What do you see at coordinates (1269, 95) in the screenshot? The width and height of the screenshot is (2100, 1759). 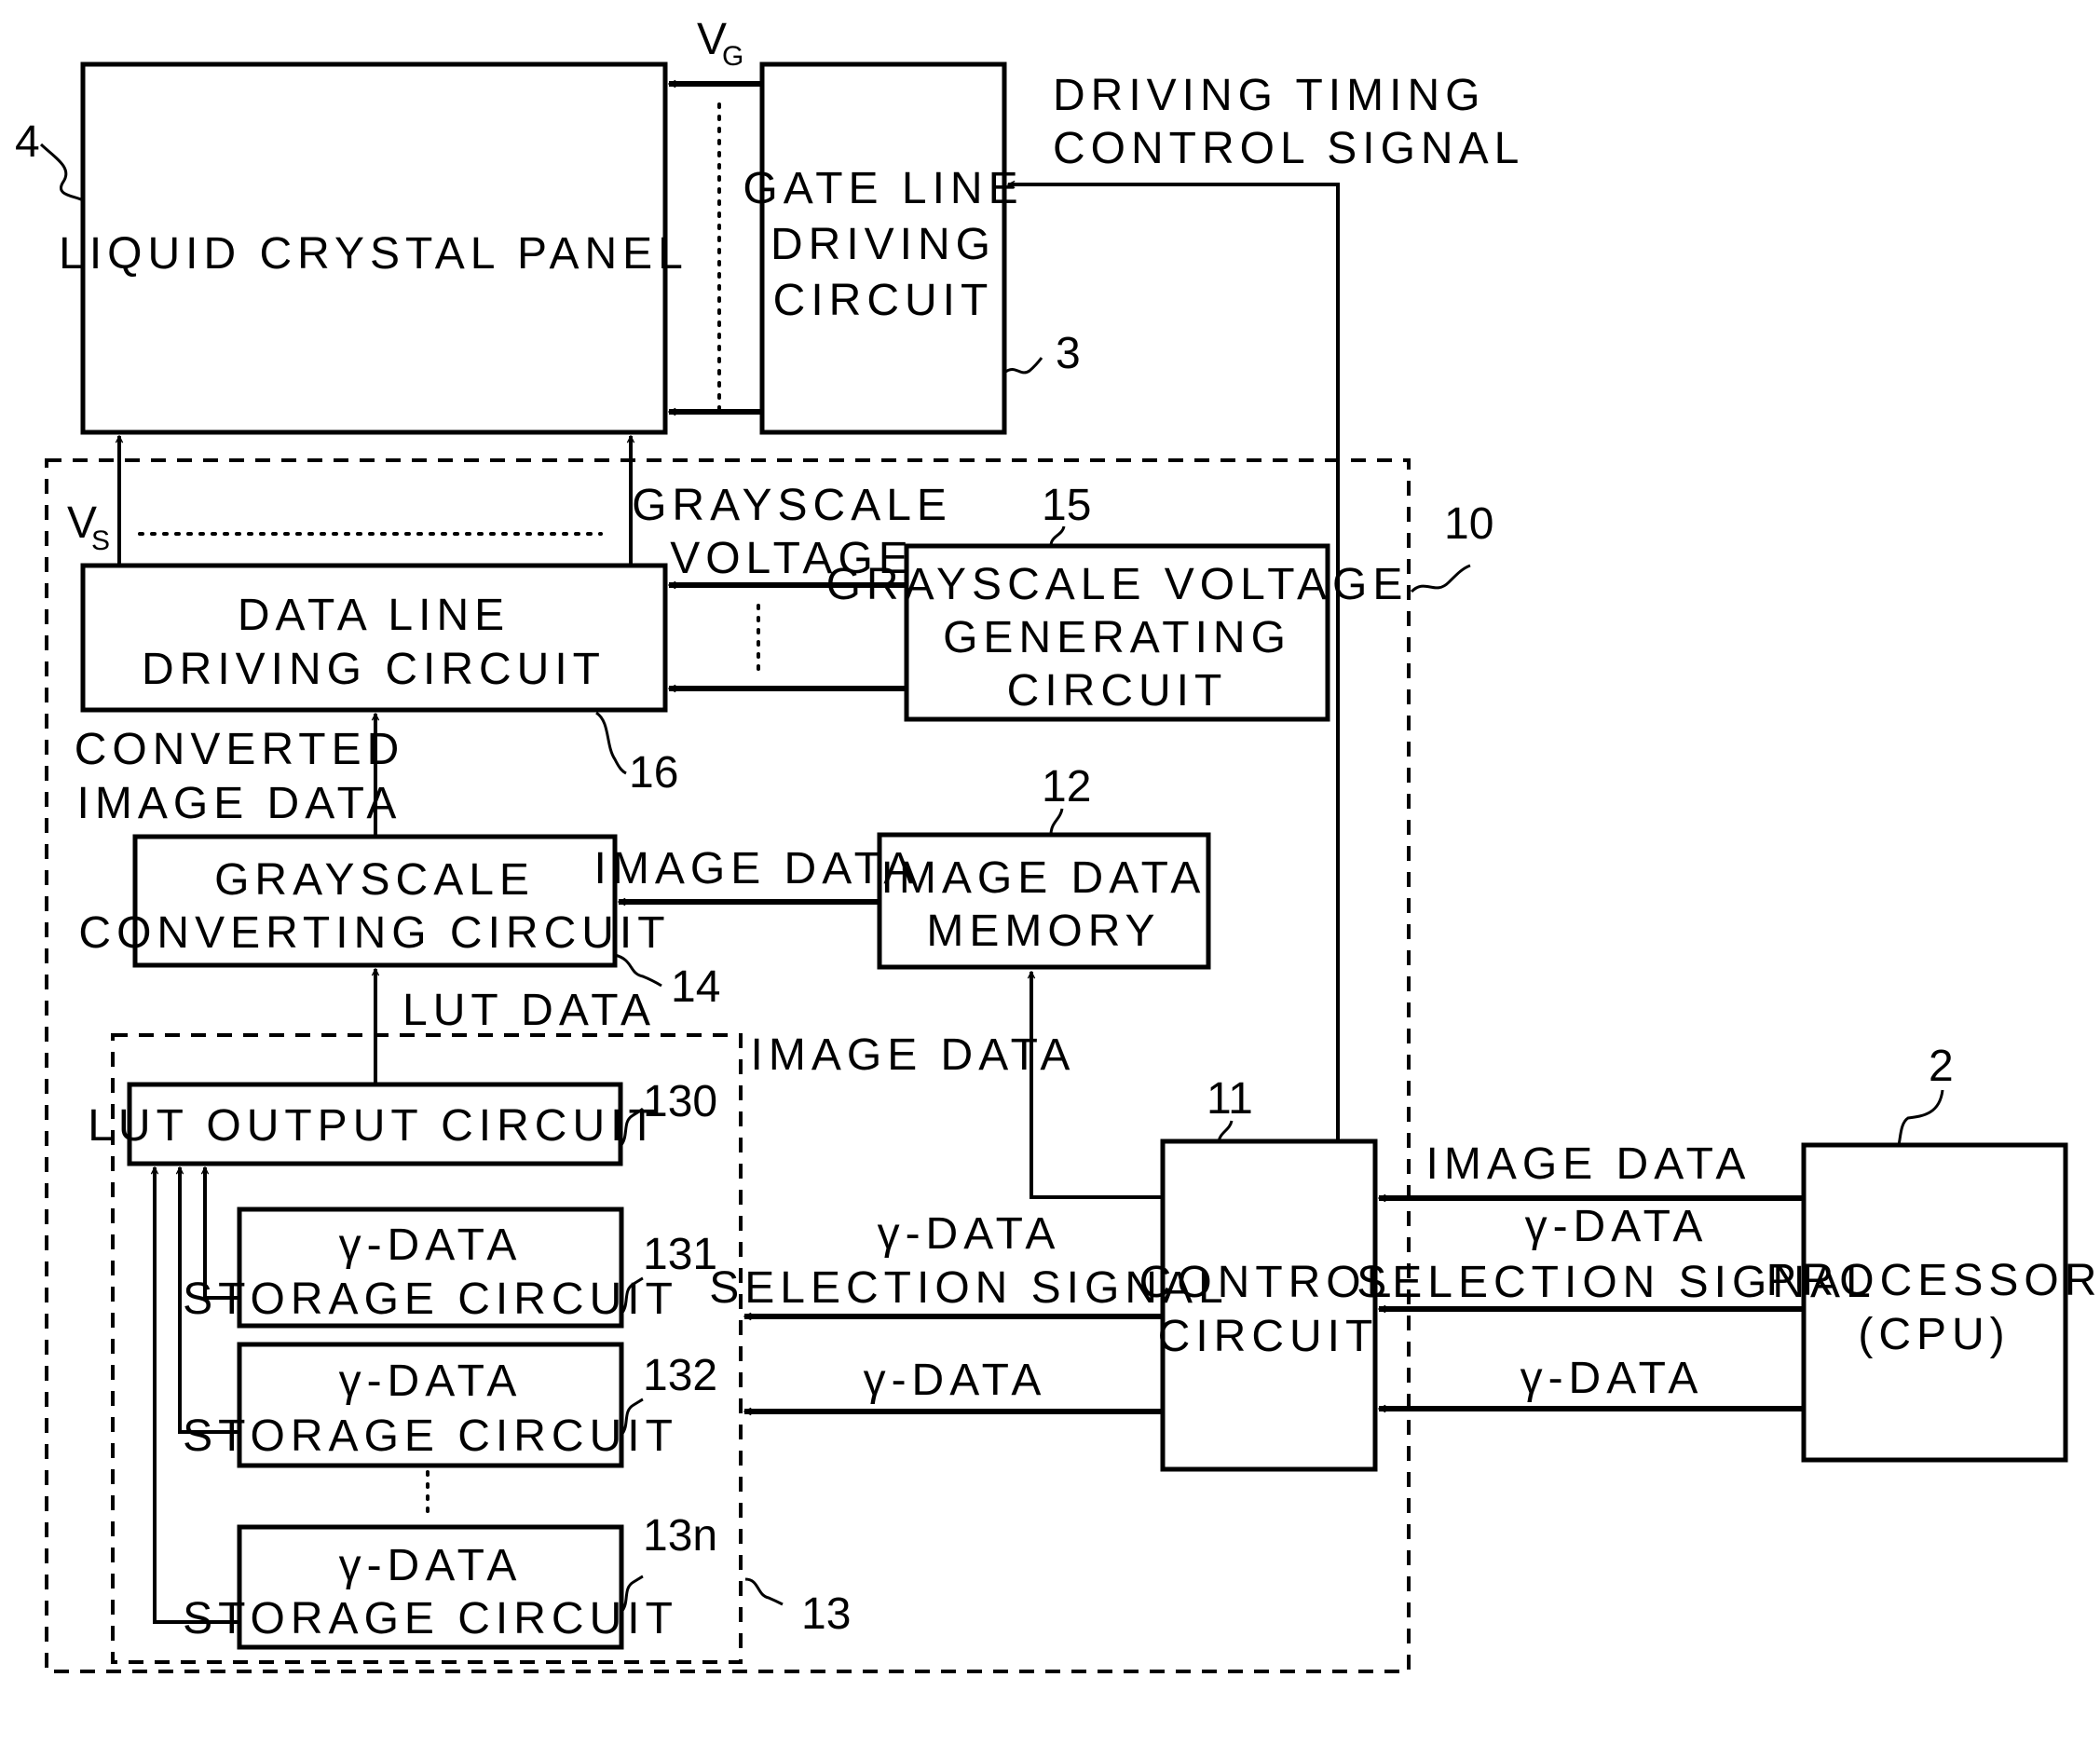 I see `driving-timing-label-1: DRIVING TIMING` at bounding box center [1269, 95].